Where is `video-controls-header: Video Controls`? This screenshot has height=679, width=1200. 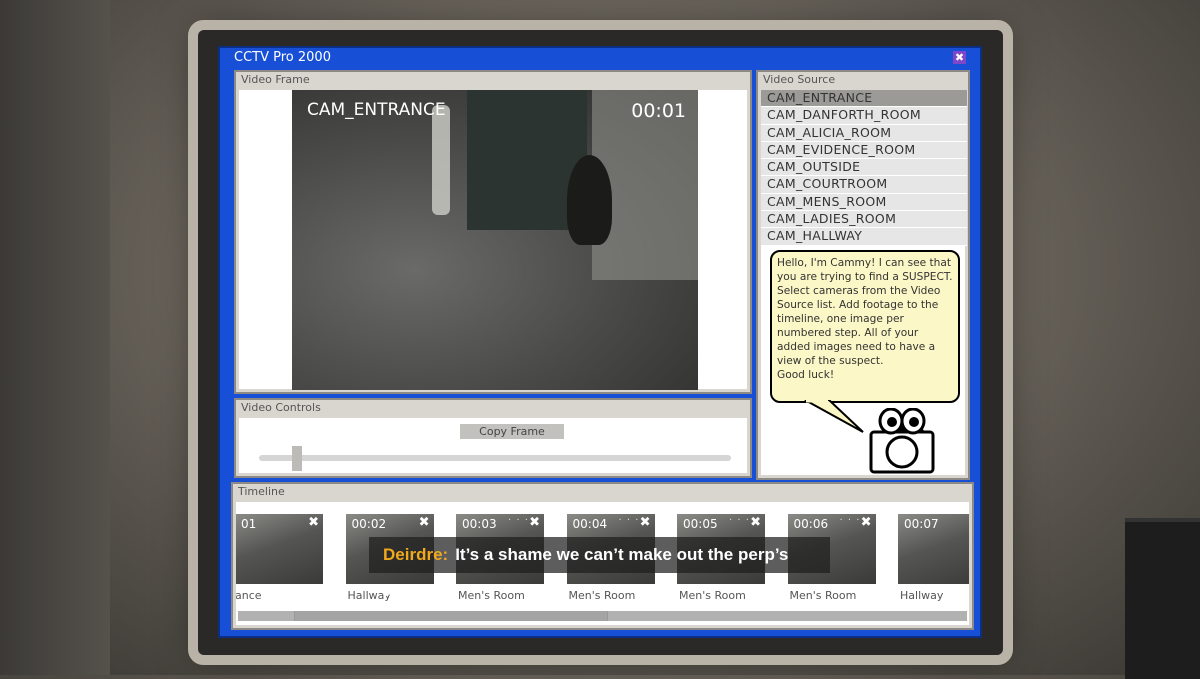
video-controls-header: Video Controls is located at coordinates (281, 407).